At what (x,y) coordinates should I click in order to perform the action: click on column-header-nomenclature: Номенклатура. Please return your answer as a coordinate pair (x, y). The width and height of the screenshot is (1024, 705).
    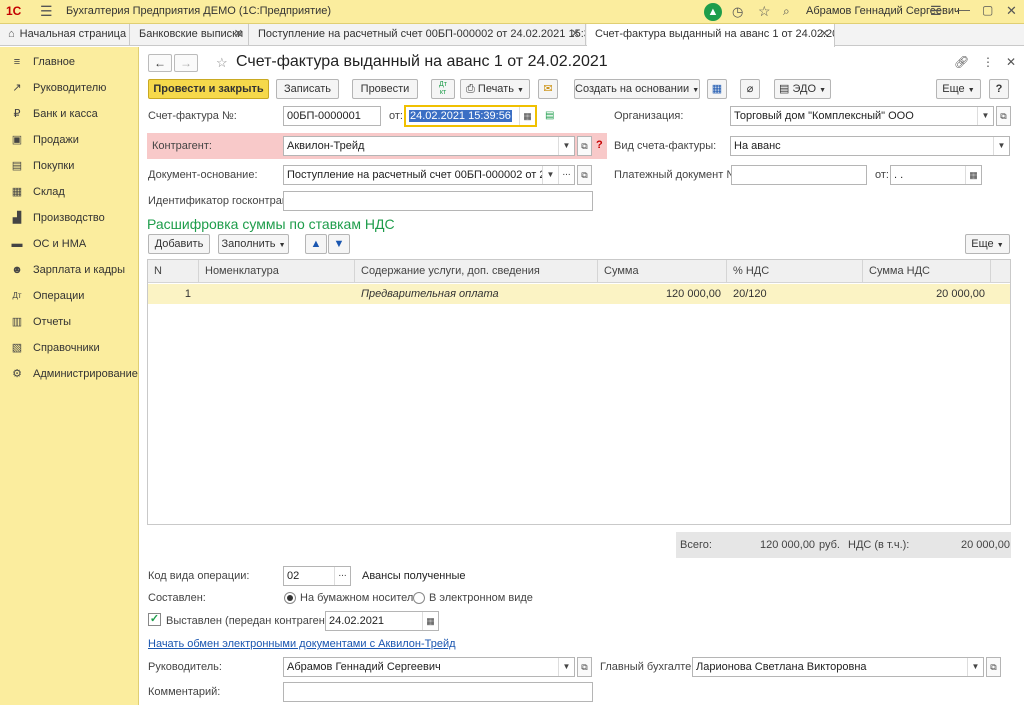
    Looking at the image, I should click on (277, 271).